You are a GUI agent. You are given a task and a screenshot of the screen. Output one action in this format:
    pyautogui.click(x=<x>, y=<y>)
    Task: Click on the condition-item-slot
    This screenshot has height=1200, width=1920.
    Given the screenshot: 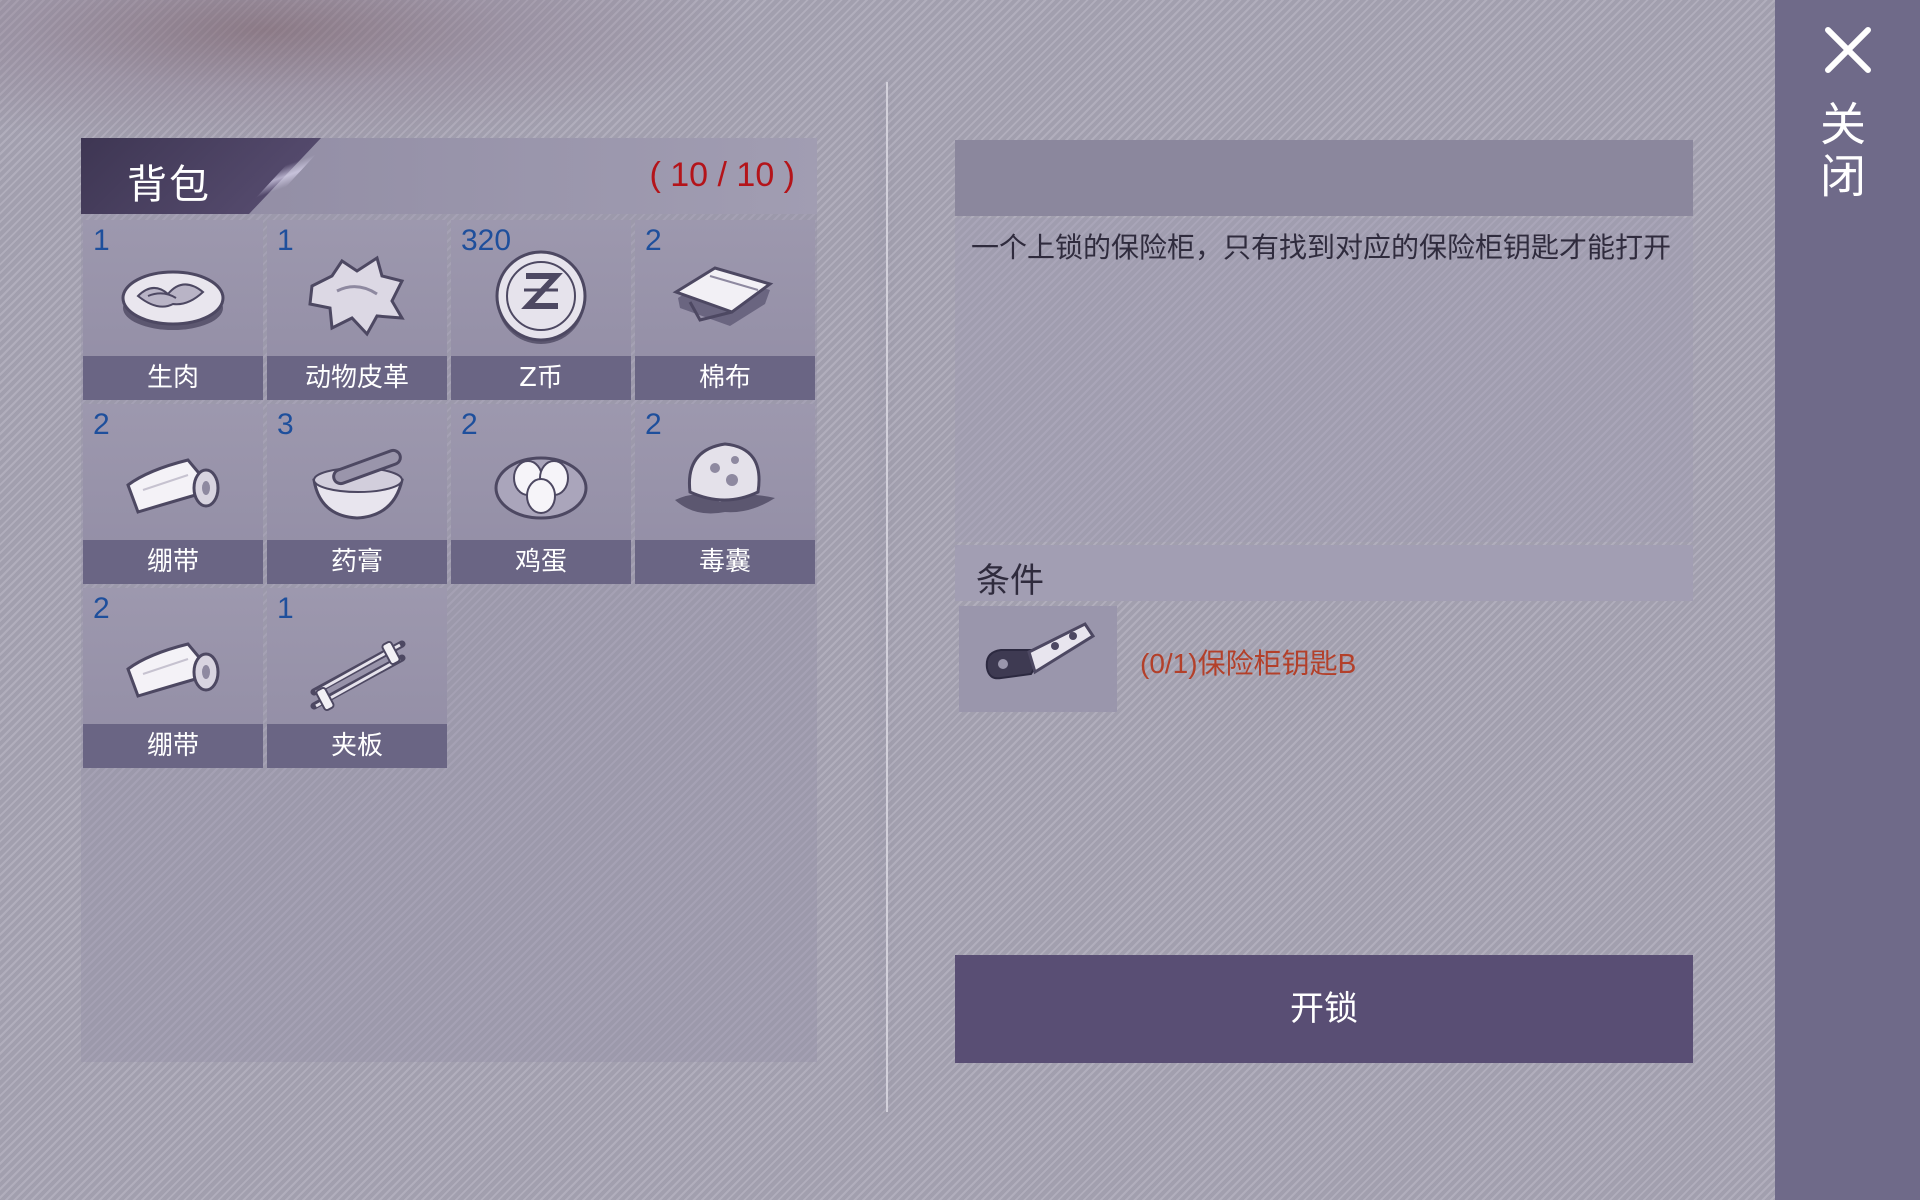 What is the action you would take?
    pyautogui.click(x=1038, y=659)
    